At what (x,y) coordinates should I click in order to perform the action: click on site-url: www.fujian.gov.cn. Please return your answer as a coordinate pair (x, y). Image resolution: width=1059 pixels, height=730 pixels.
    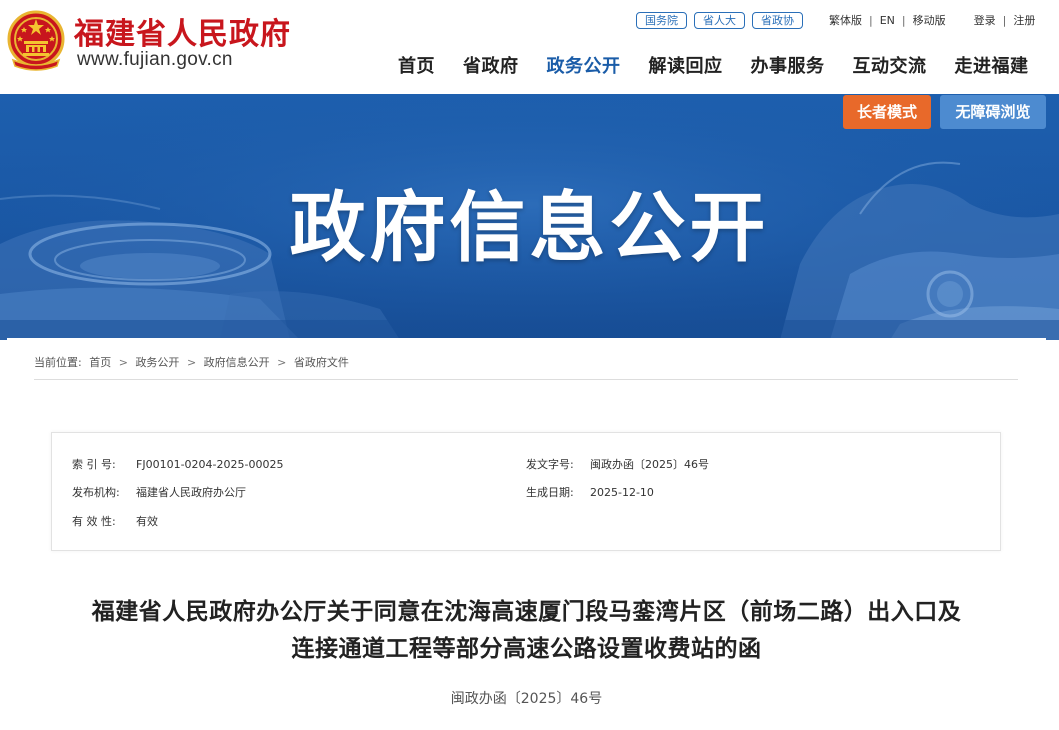
    Looking at the image, I should click on (155, 60).